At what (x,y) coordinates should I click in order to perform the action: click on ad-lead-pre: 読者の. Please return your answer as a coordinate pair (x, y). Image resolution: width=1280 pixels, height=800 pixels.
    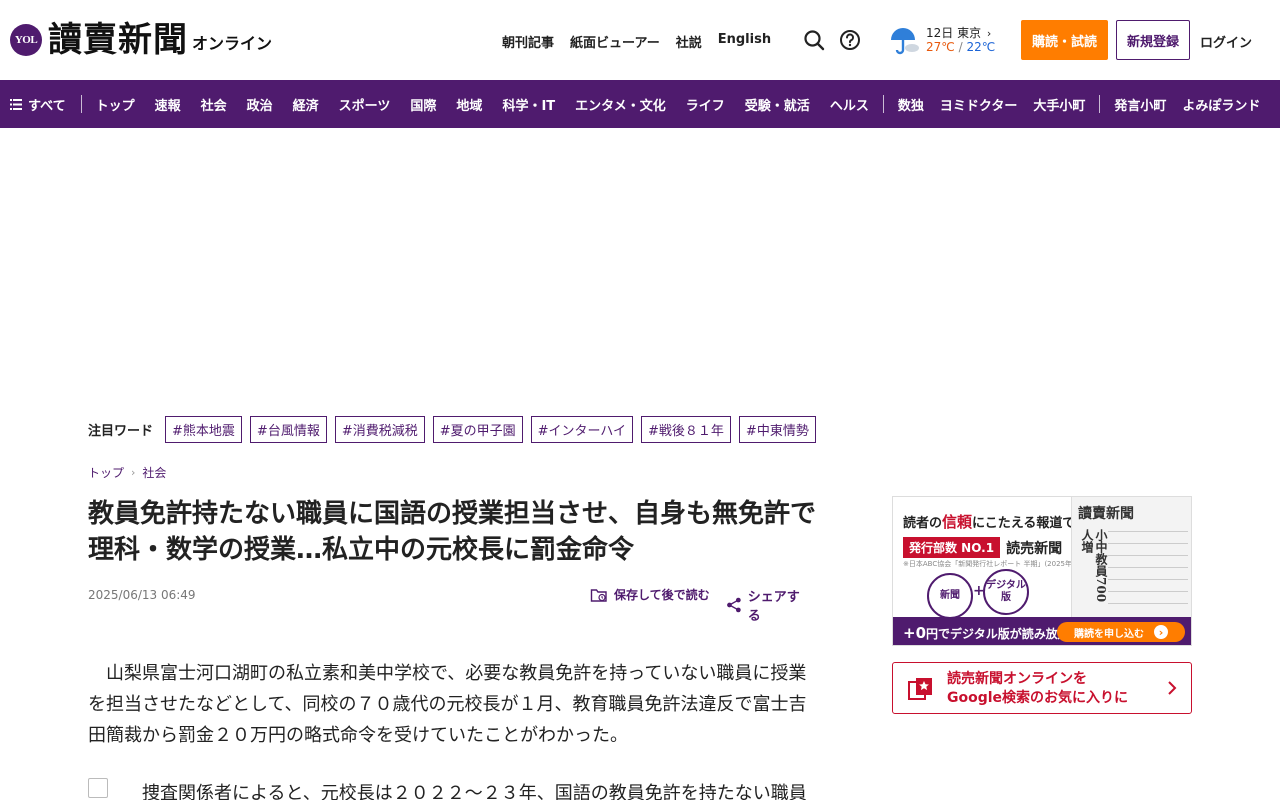
    Looking at the image, I should click on (923, 523).